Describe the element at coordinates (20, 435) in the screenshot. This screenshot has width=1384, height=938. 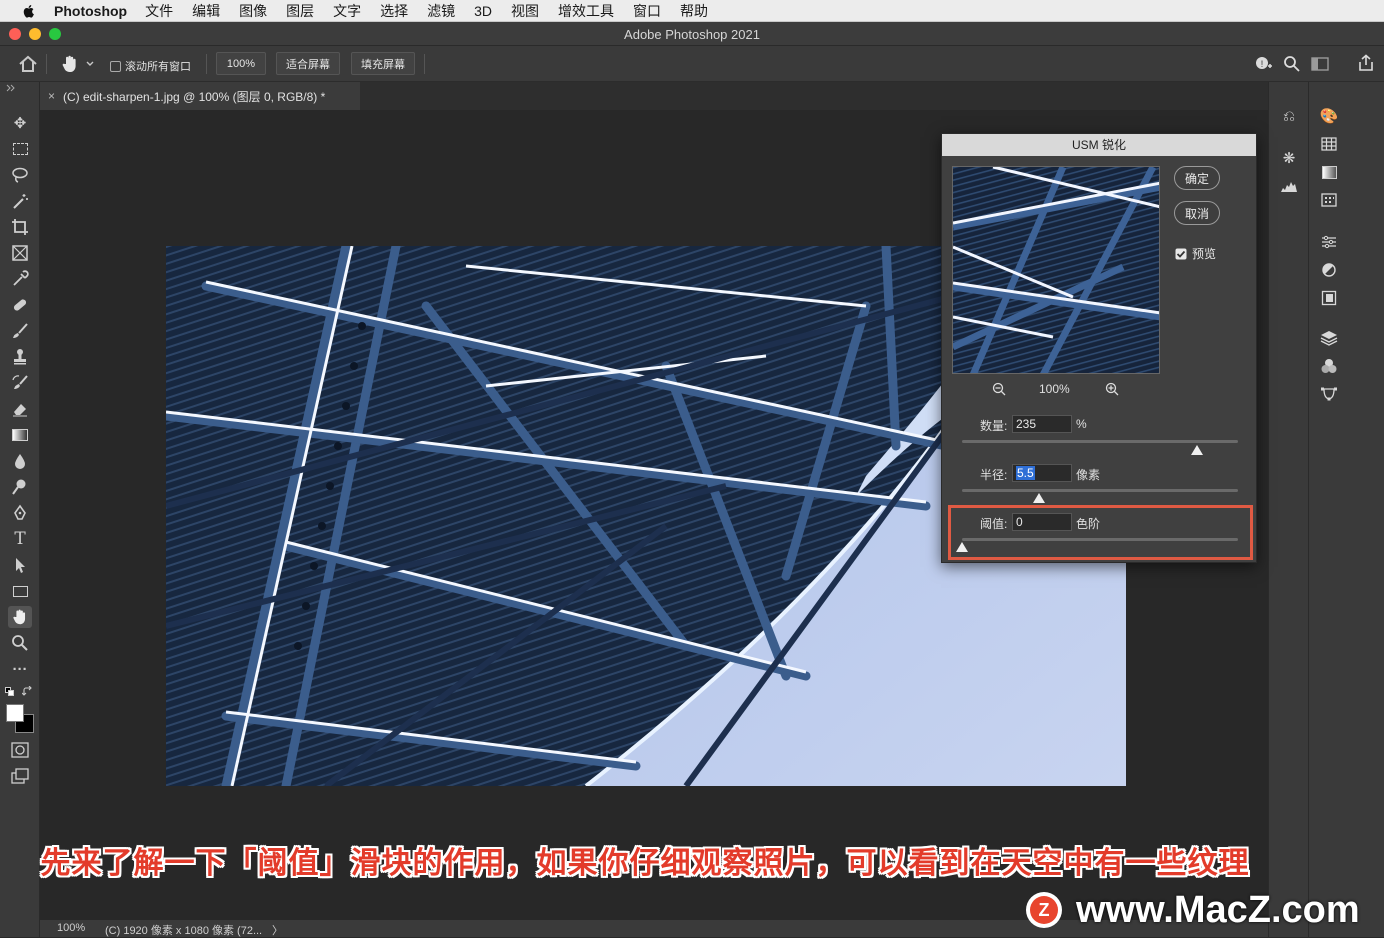
I see `gradient-tool-icon` at that location.